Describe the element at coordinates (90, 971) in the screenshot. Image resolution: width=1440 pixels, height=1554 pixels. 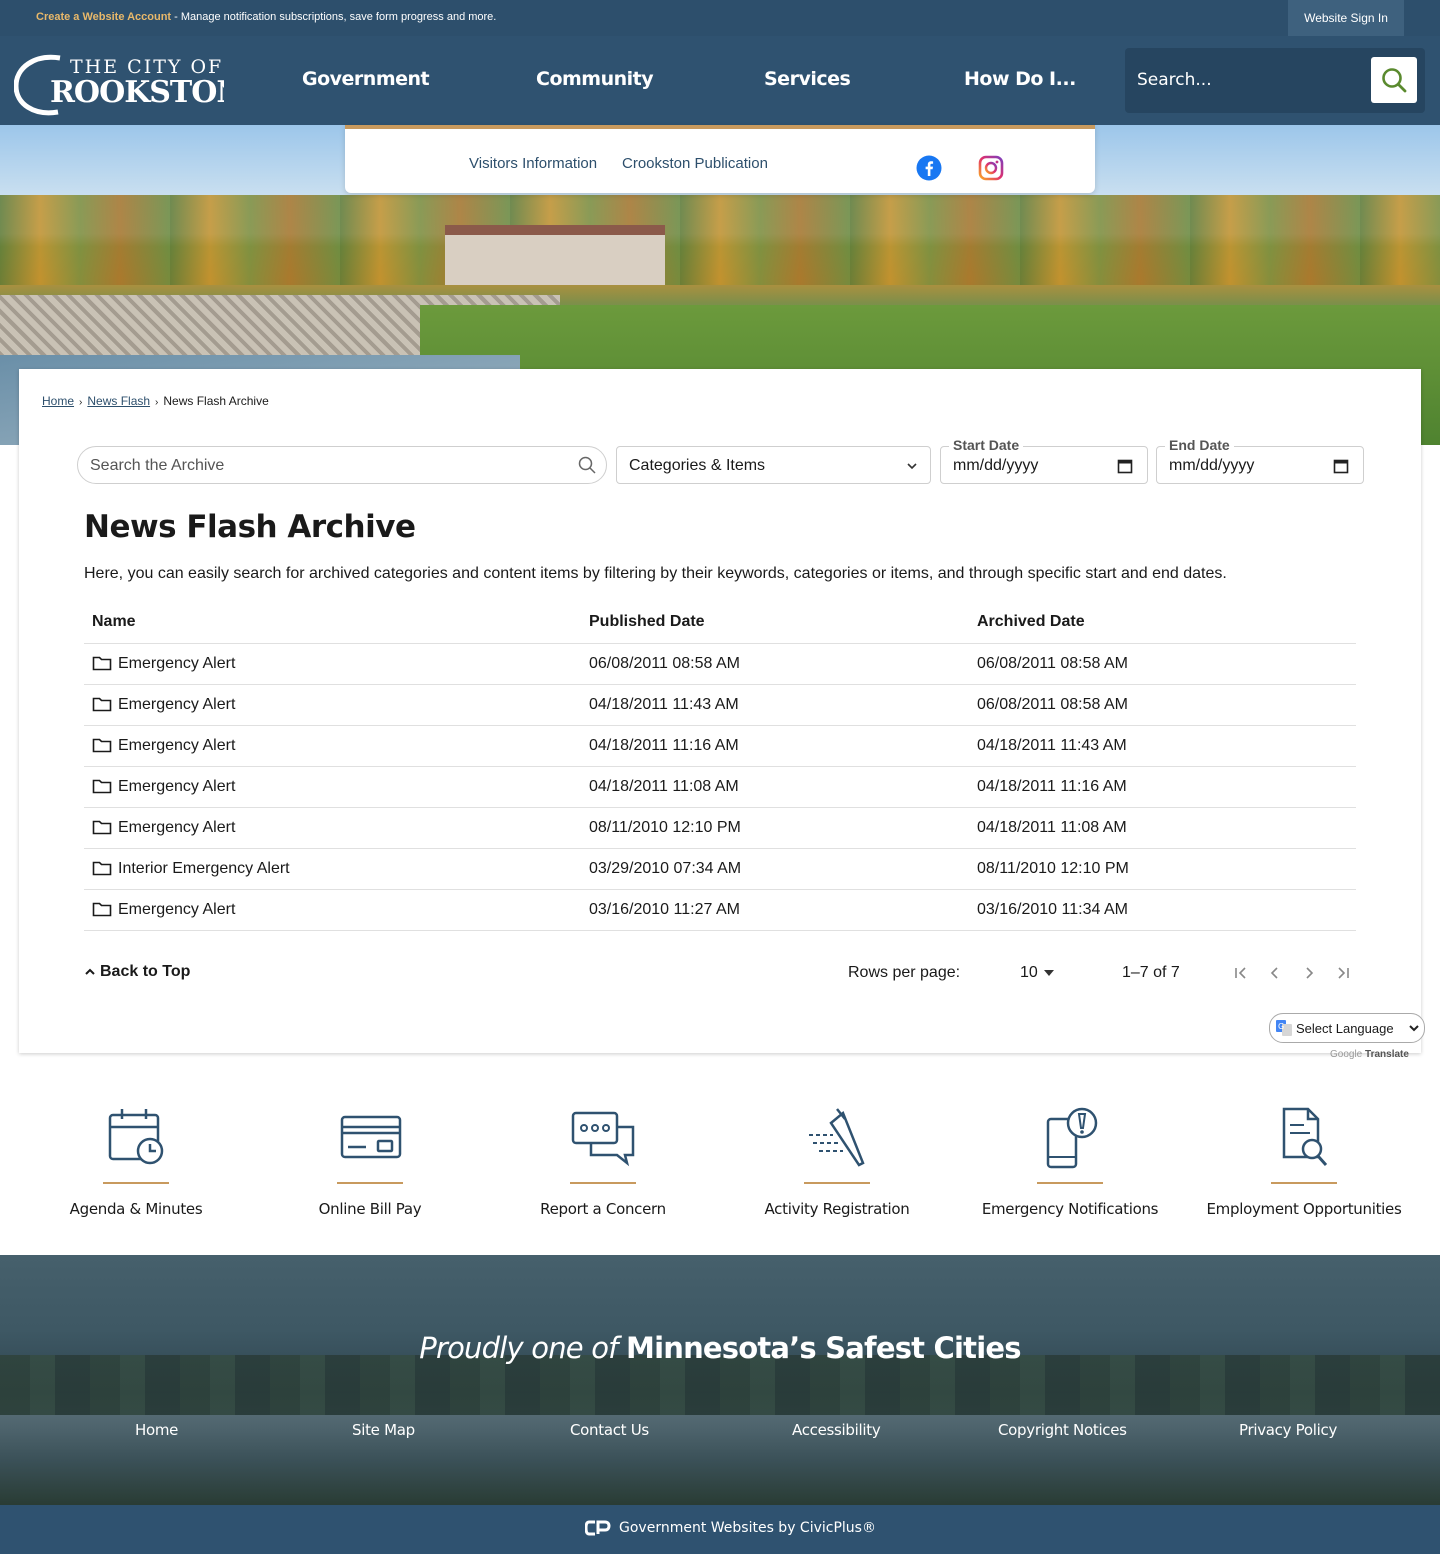
I see `chevron-up-icon` at that location.